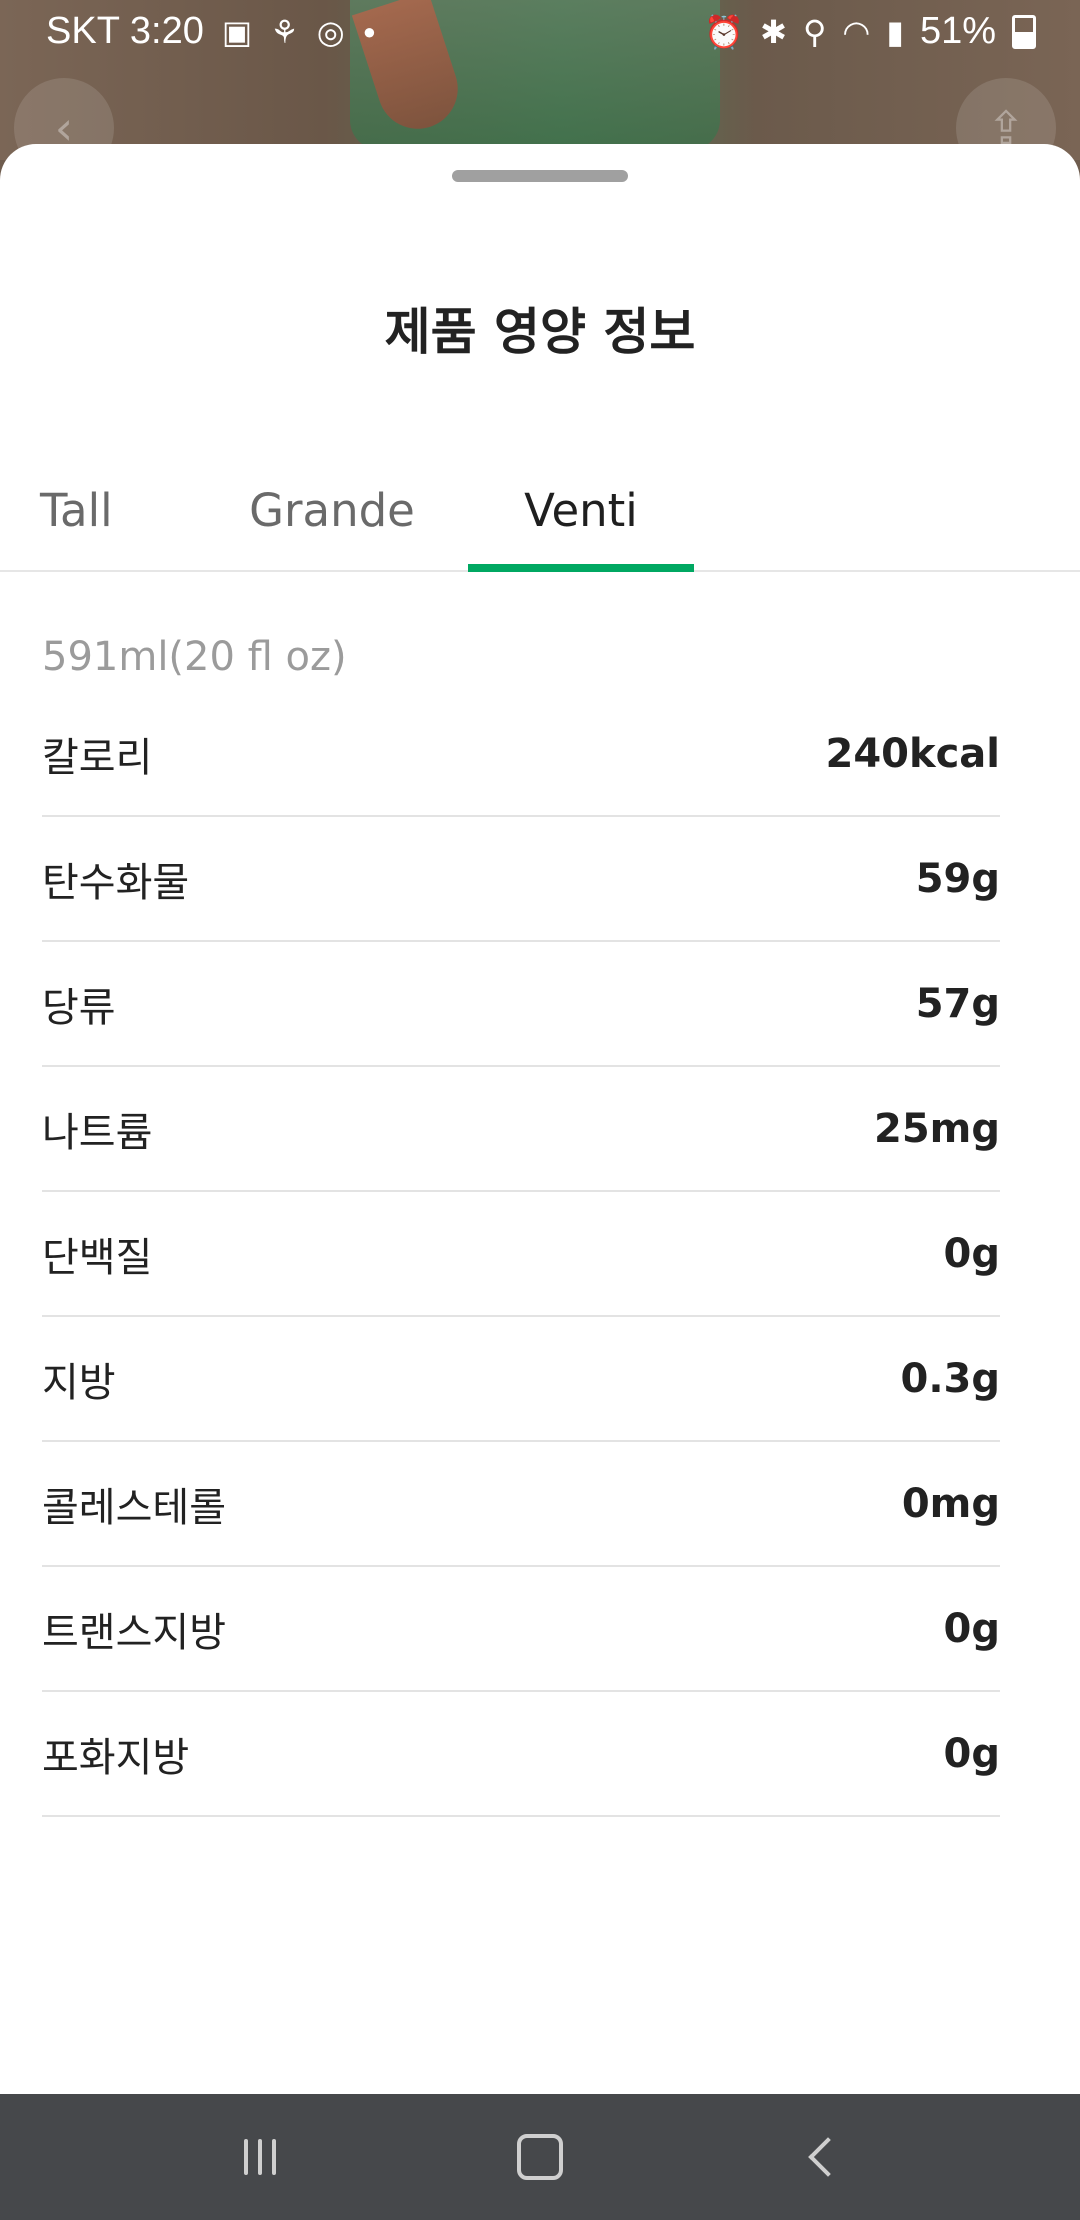  I want to click on gallery-icon: ▣, so click(237, 31).